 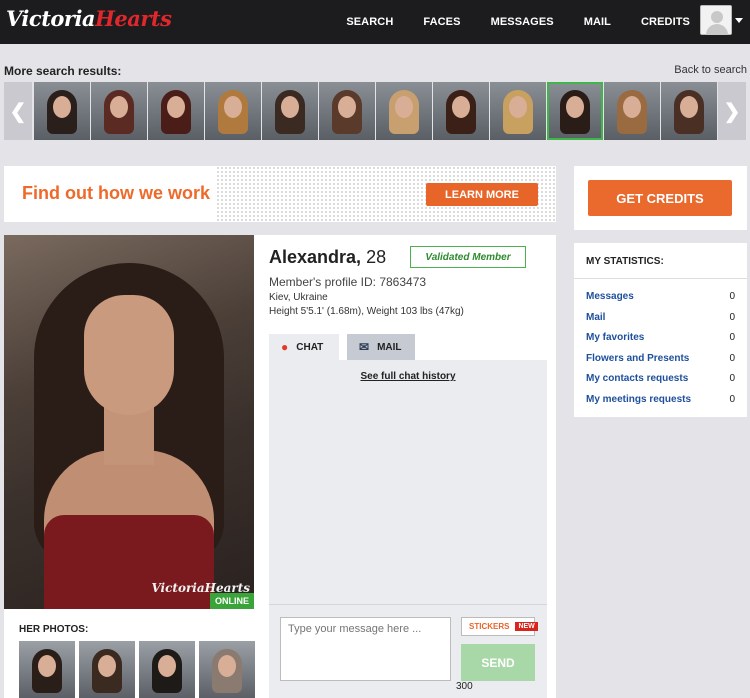 What do you see at coordinates (315, 257) in the screenshot?
I see `profile-name: Alexandra,` at bounding box center [315, 257].